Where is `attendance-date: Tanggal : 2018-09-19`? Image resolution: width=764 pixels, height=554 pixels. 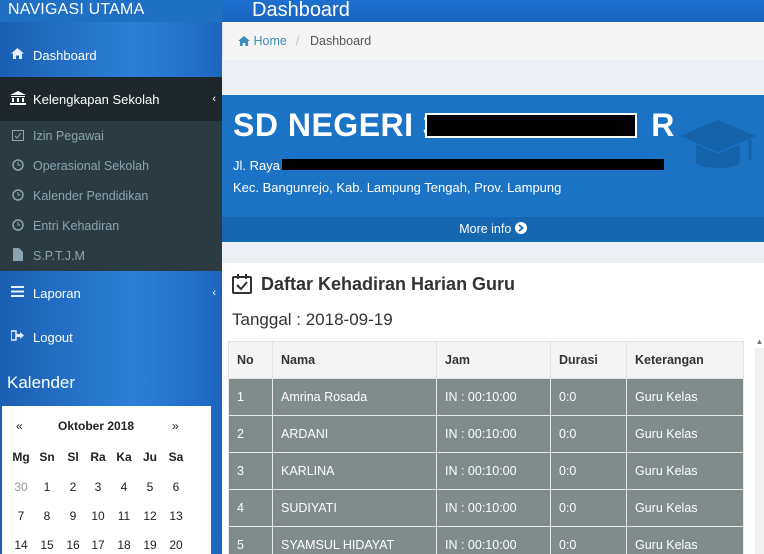
attendance-date: Tanggal : 2018-09-19 is located at coordinates (312, 319).